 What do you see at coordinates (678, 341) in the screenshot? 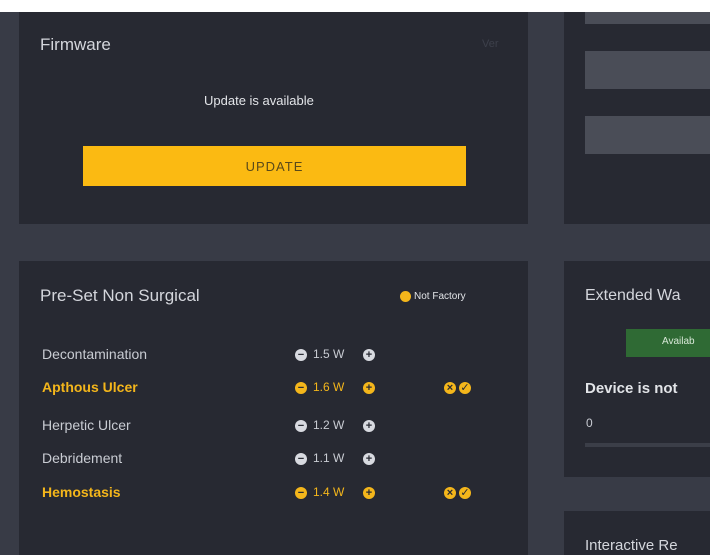
I see `available-label: Availab` at bounding box center [678, 341].